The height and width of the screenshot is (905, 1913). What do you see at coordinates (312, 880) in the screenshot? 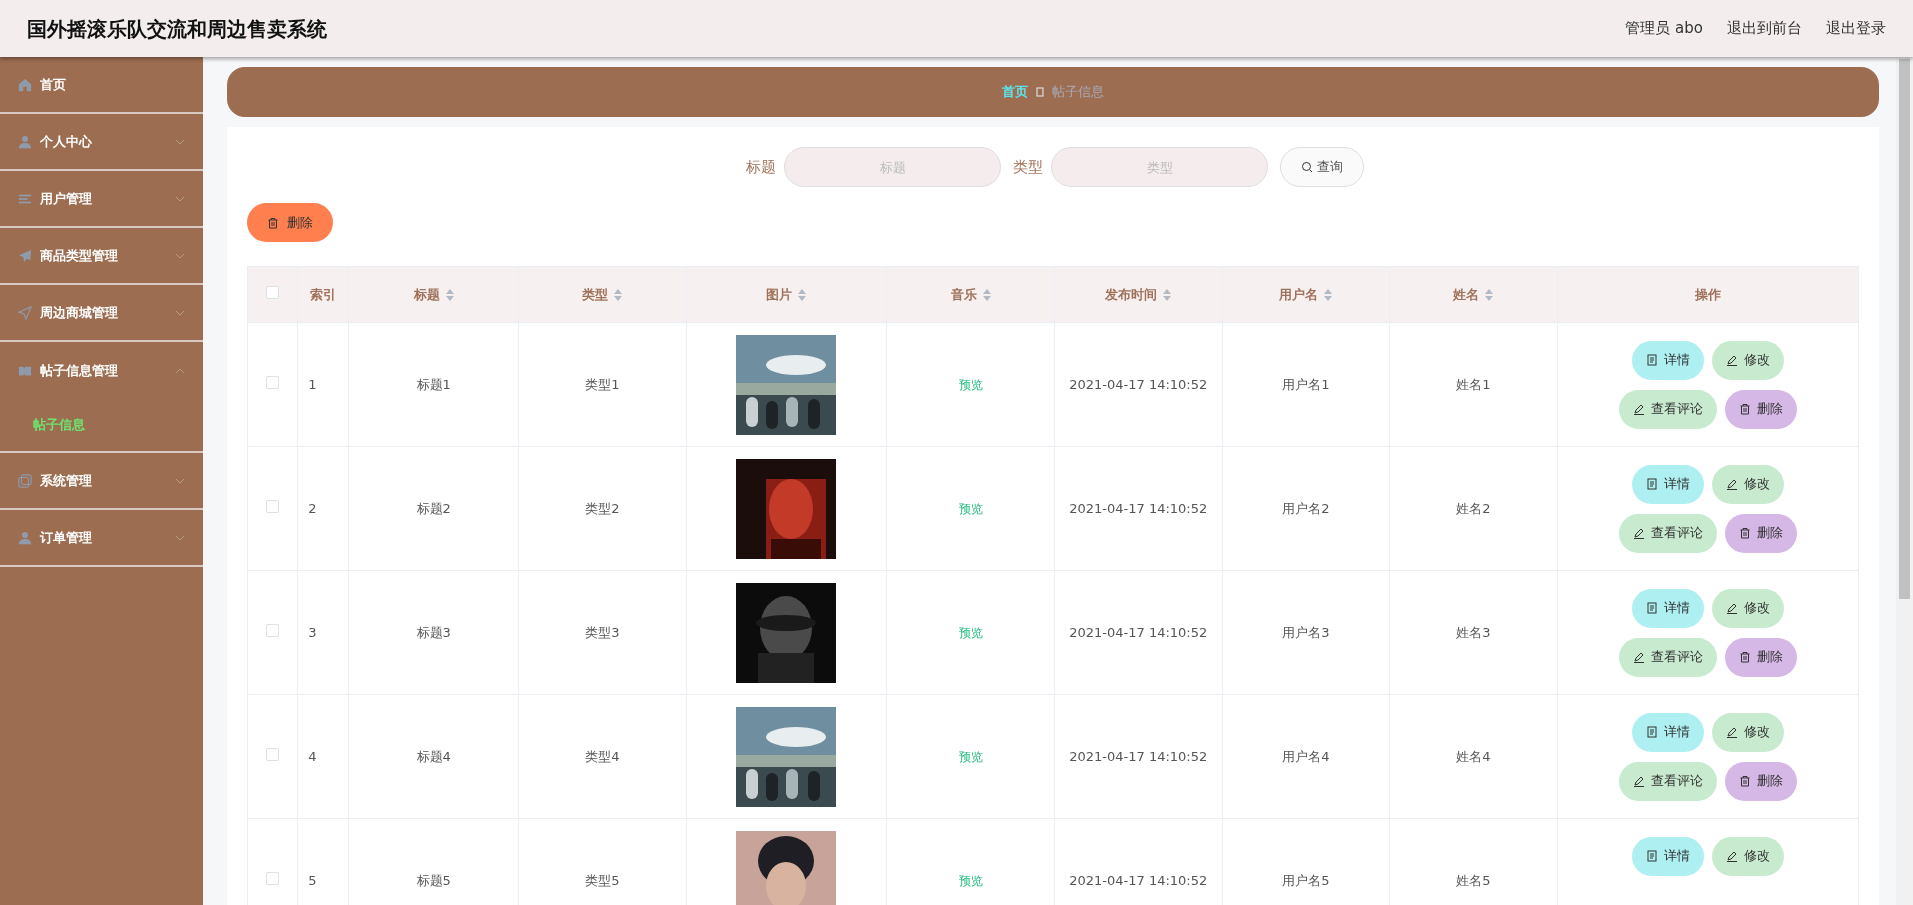
I see `table-cell: 5` at bounding box center [312, 880].